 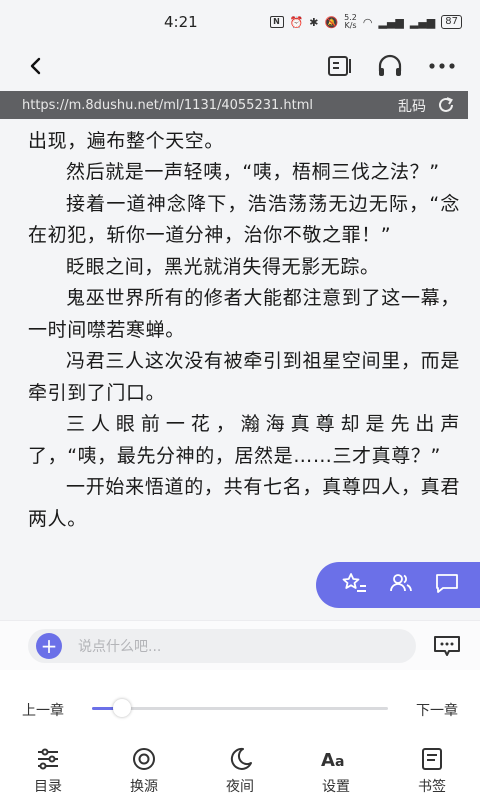 I want to click on paragraph: 眨眼之间，黑光就消失得无影无踪。, so click(x=223, y=266).